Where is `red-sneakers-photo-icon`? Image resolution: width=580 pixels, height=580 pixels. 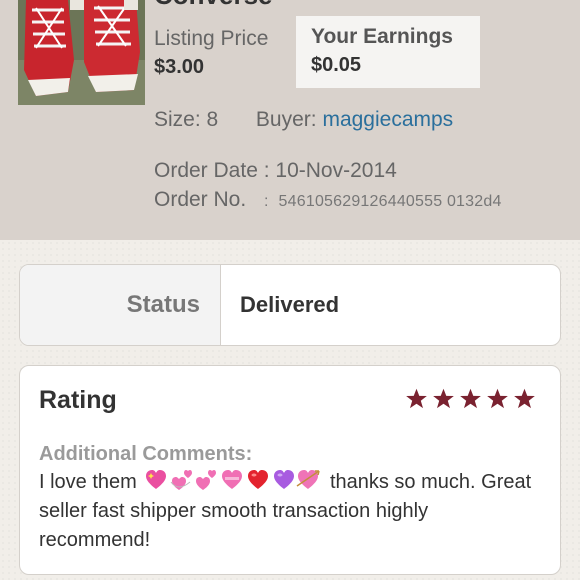
red-sneakers-photo-icon is located at coordinates (81, 52).